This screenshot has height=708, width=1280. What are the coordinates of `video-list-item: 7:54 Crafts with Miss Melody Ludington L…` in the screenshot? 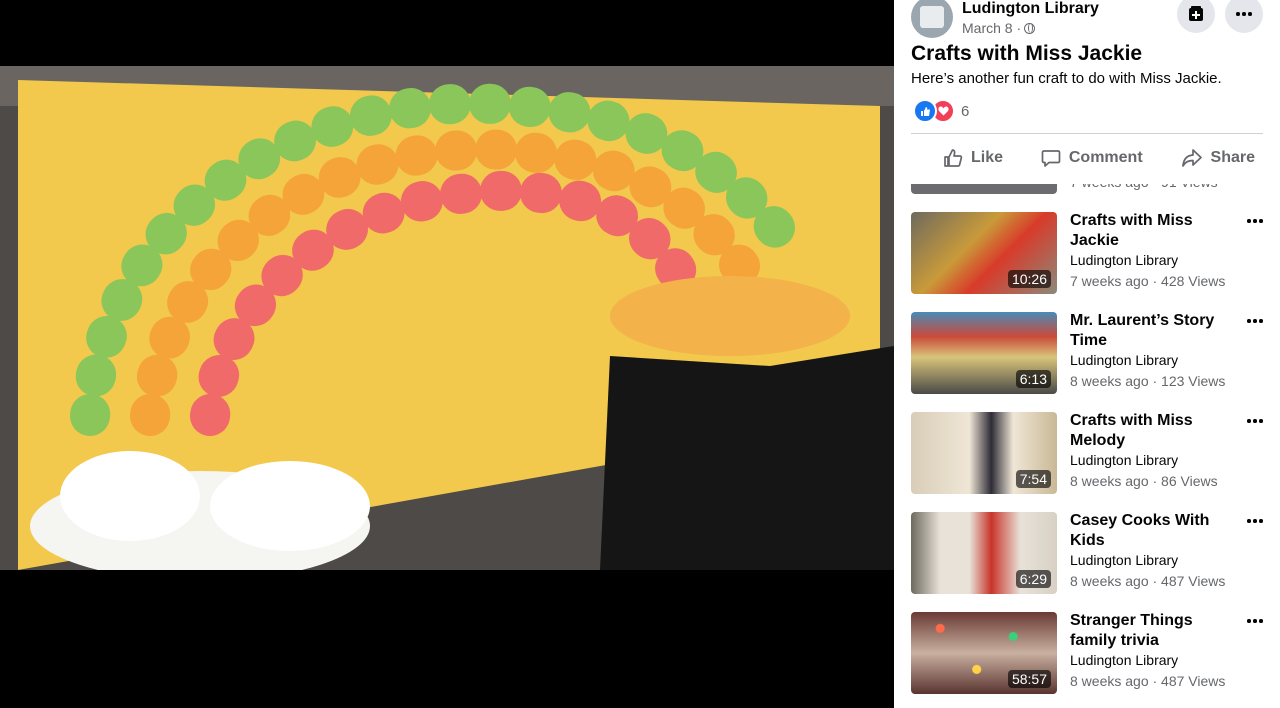 It's located at (1087, 462).